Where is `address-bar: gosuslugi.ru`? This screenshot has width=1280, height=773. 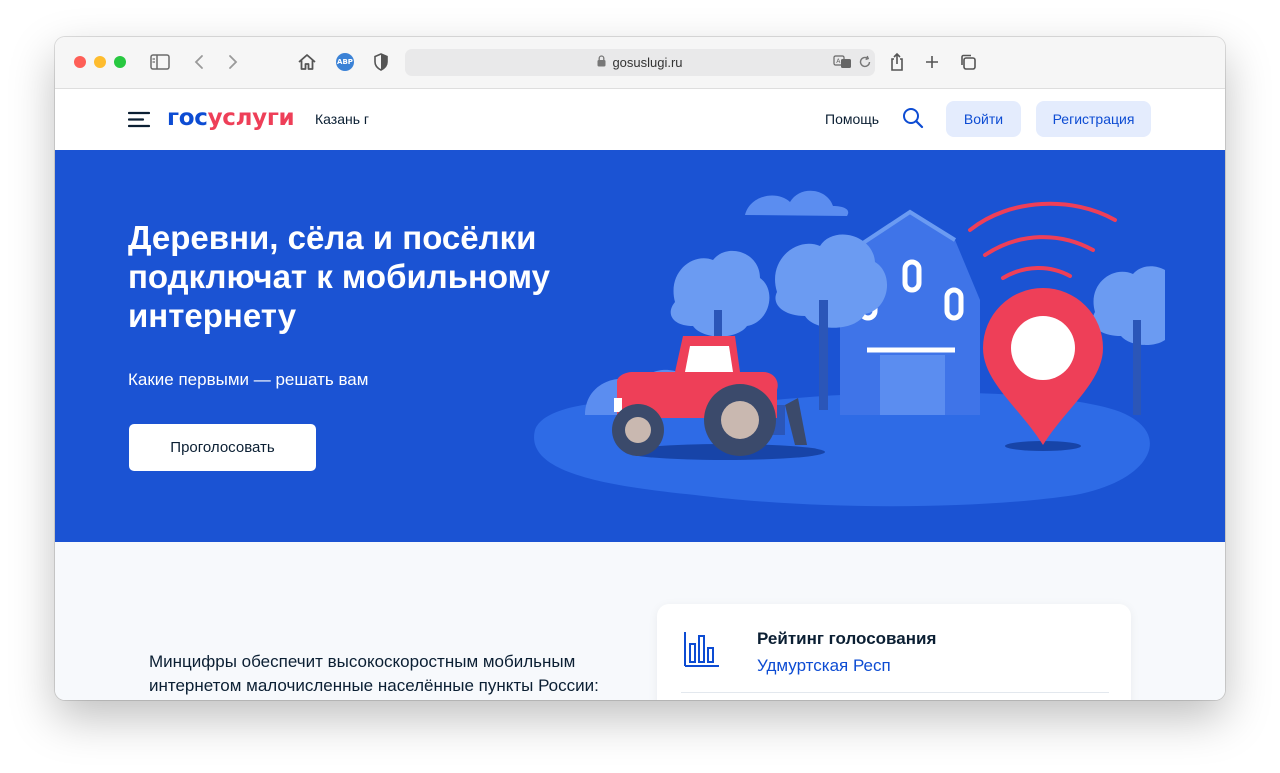
address-bar: gosuslugi.ru is located at coordinates (640, 62).